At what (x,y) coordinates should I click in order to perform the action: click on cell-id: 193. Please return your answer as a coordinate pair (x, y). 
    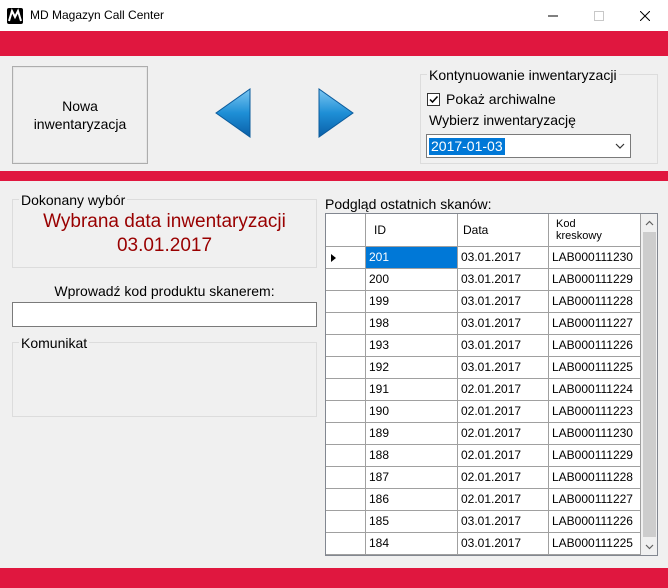
    Looking at the image, I should click on (412, 346).